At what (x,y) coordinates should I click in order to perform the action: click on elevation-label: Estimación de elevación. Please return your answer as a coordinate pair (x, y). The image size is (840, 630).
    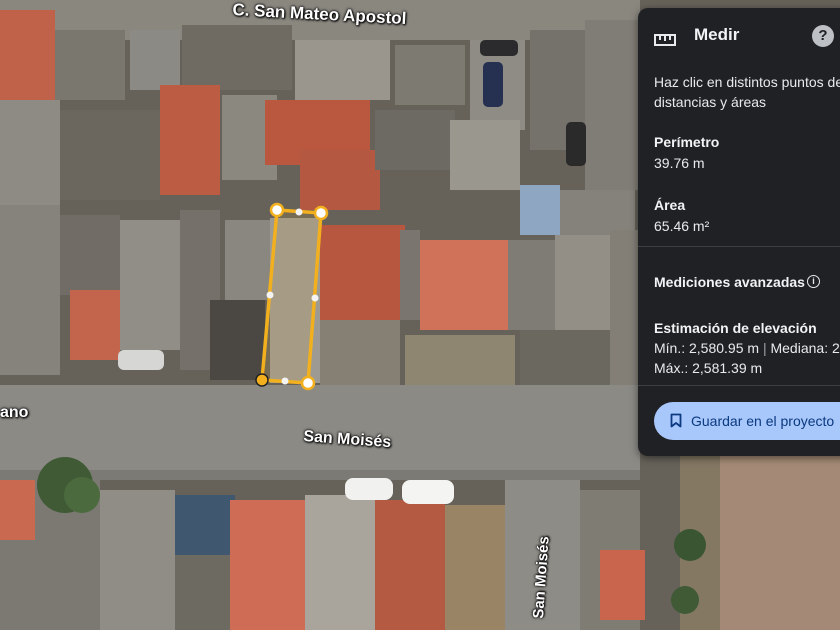
    Looking at the image, I should click on (735, 328).